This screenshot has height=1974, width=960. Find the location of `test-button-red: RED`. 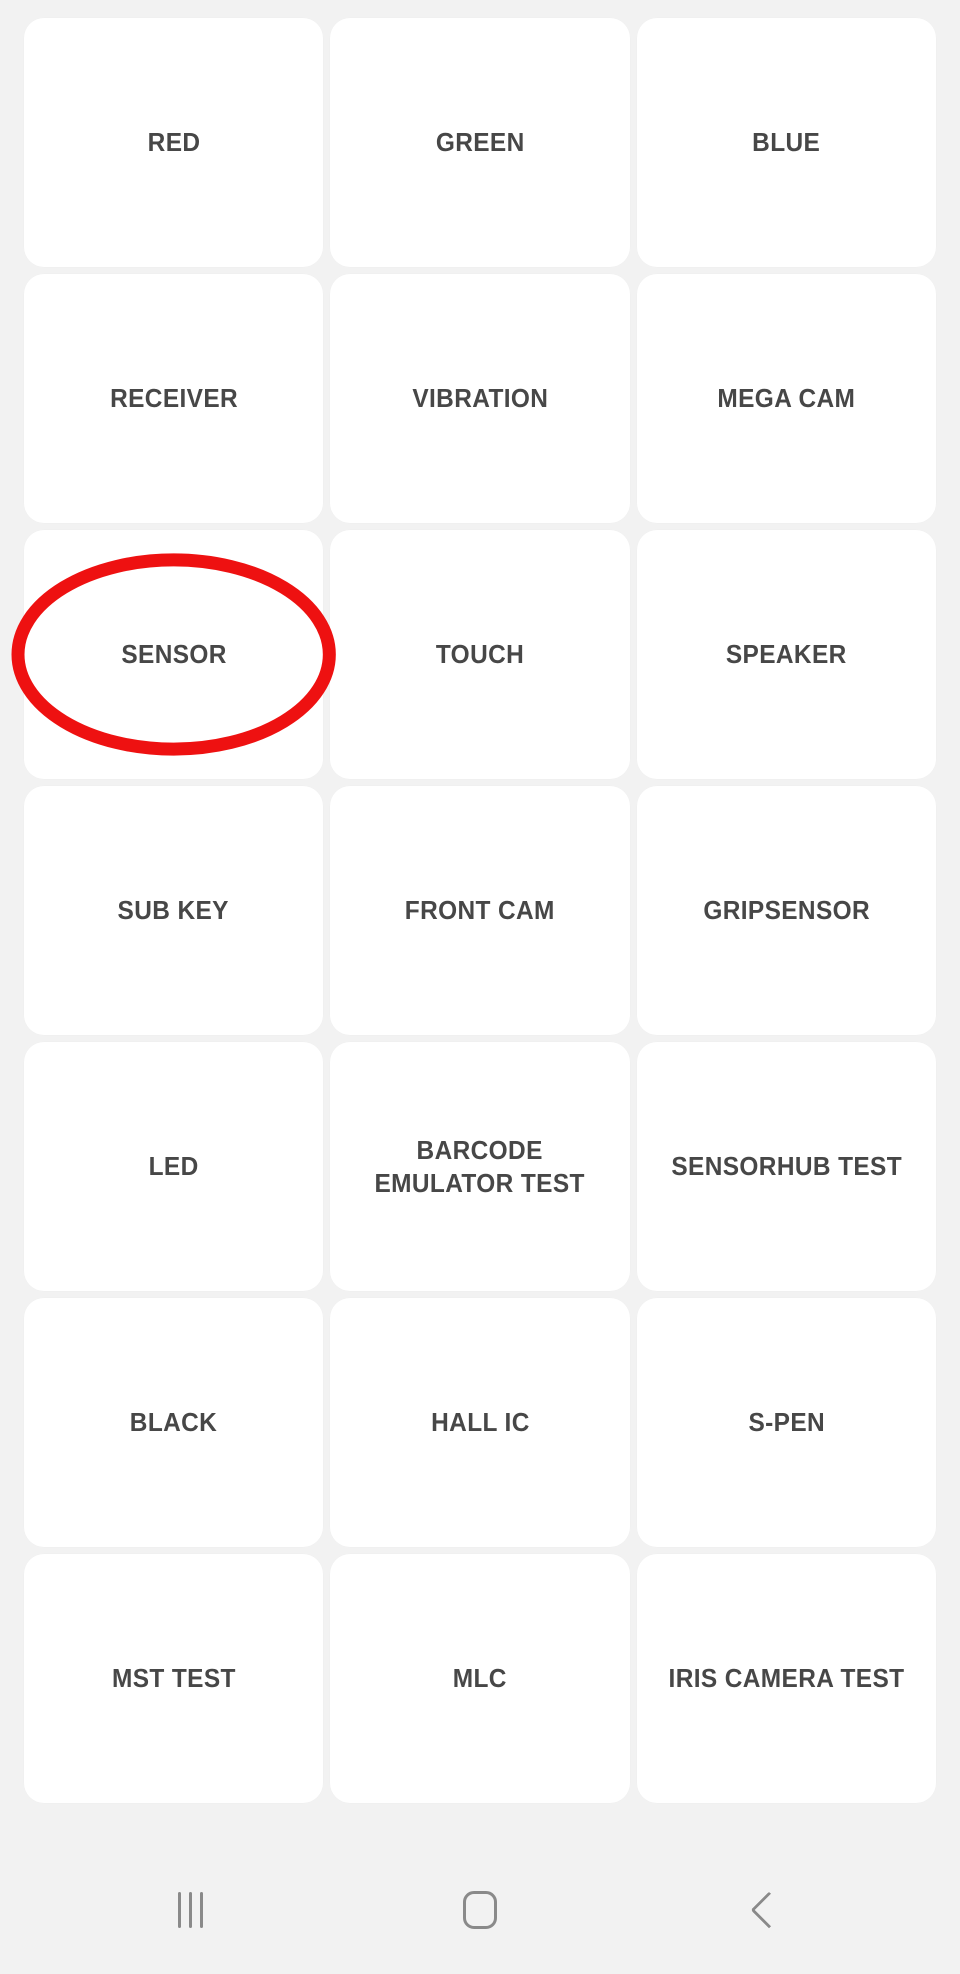

test-button-red: RED is located at coordinates (174, 142).